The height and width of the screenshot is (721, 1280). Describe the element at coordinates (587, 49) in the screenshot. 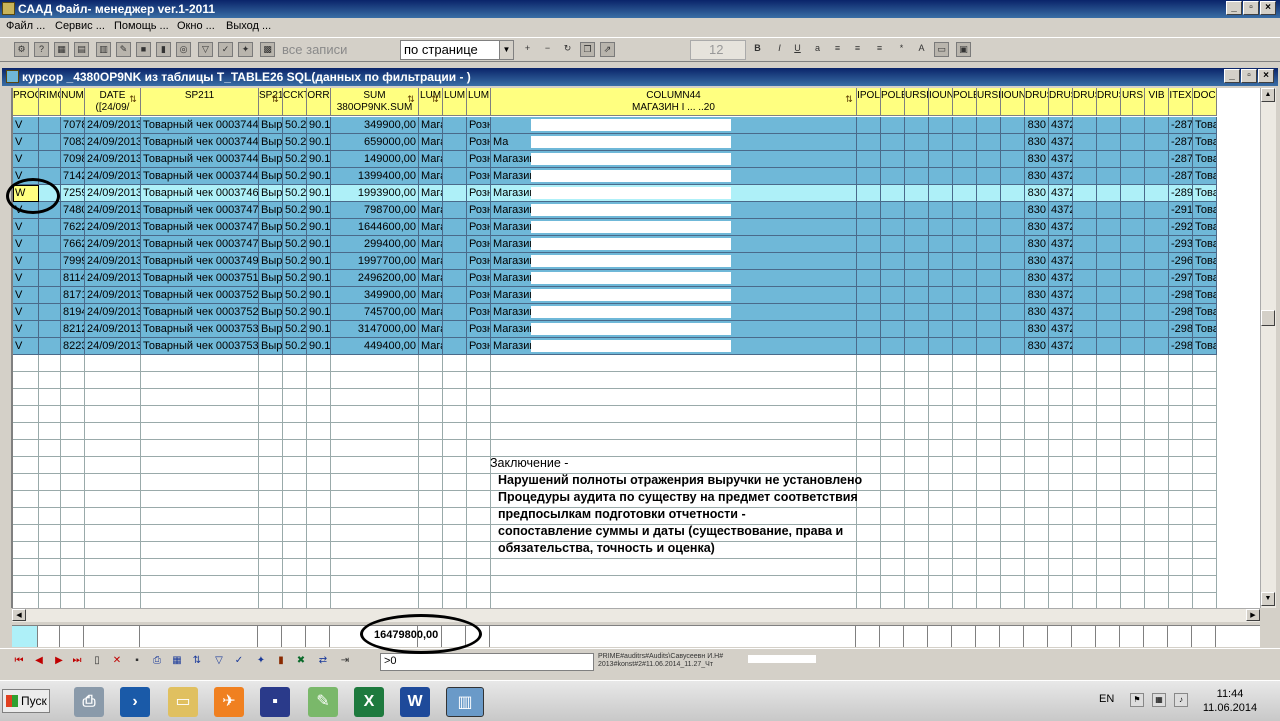

I see `copy-icon: ❐` at that location.